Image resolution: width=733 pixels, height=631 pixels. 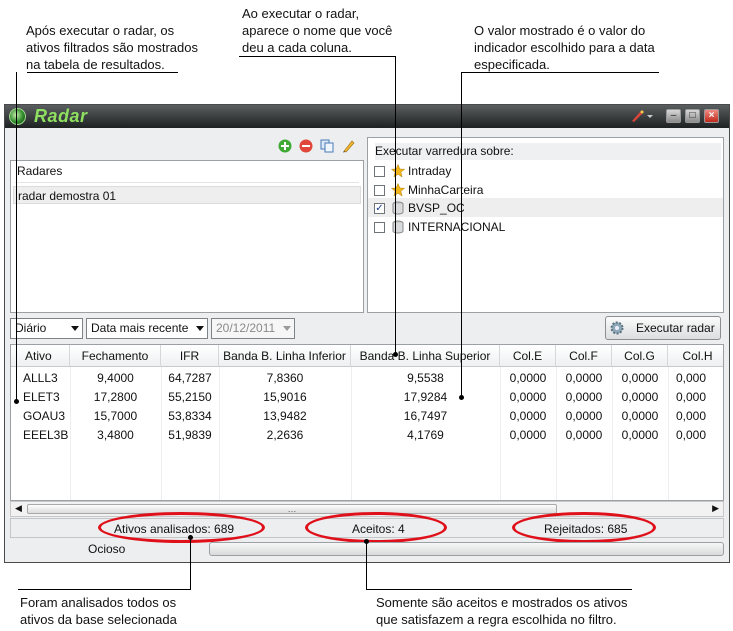 What do you see at coordinates (642, 116) in the screenshot?
I see `pencil-menu-icon` at bounding box center [642, 116].